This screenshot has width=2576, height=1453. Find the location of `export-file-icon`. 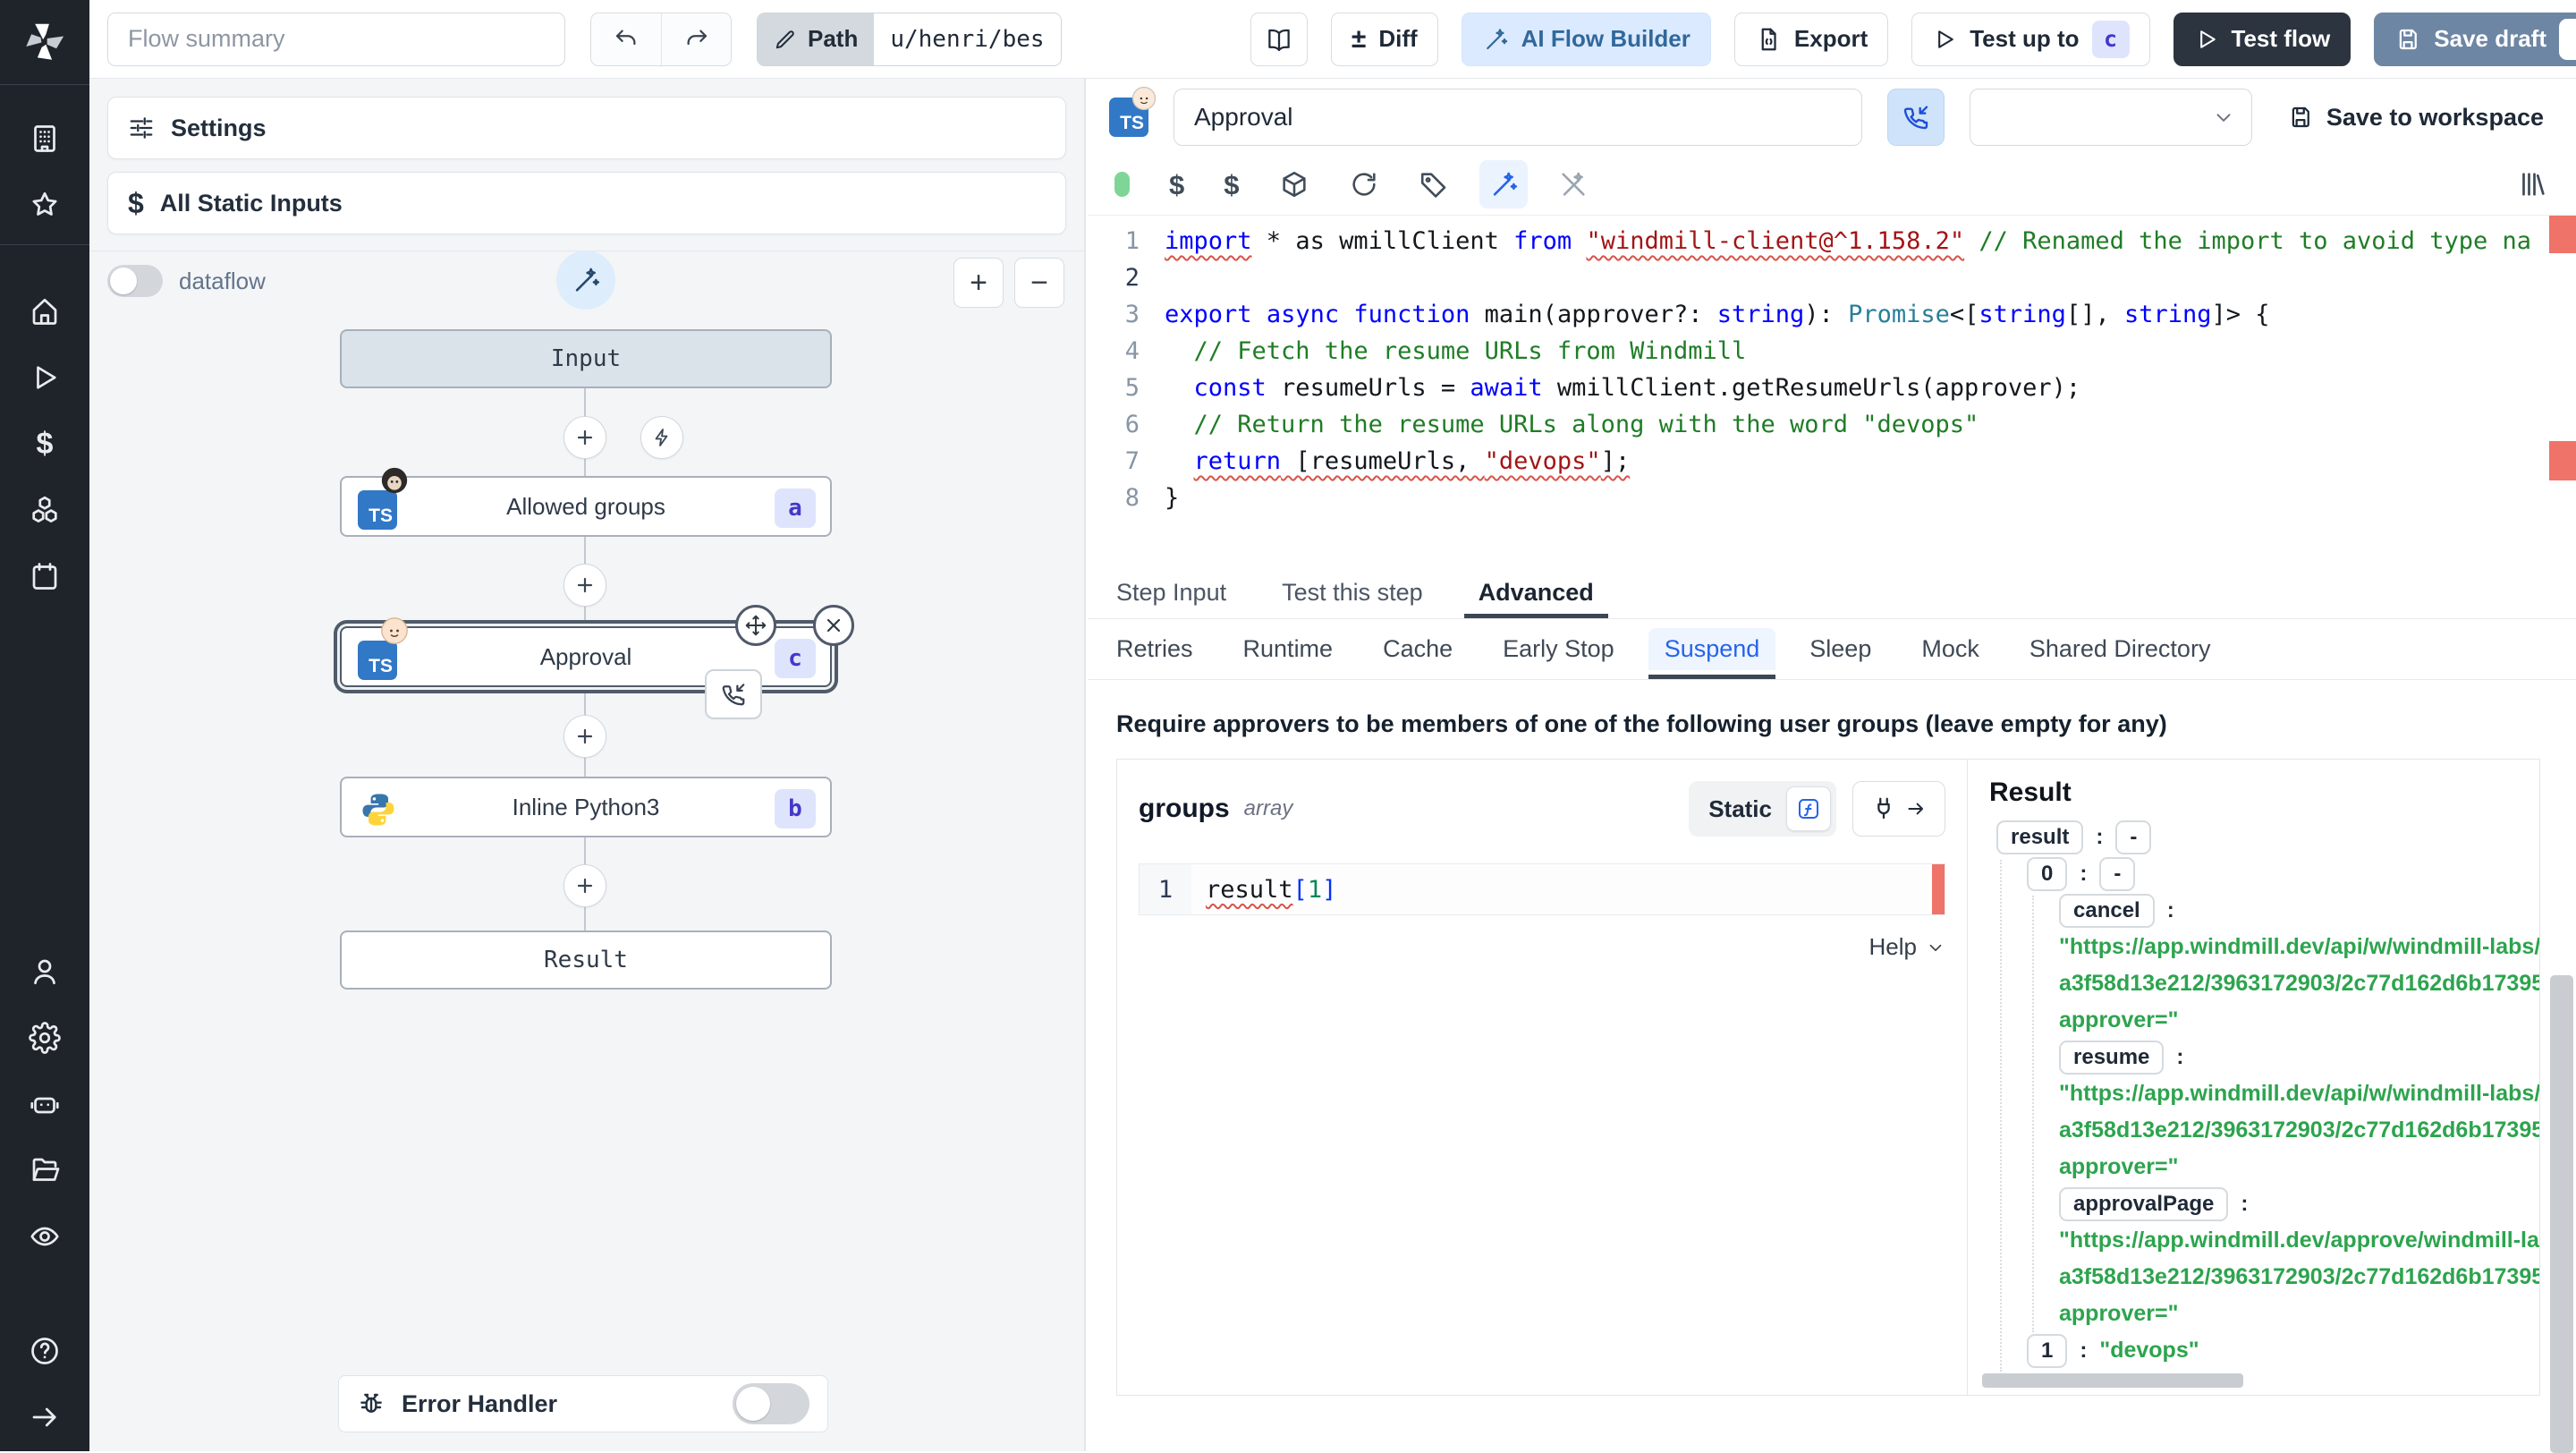

export-file-icon is located at coordinates (1768, 39).